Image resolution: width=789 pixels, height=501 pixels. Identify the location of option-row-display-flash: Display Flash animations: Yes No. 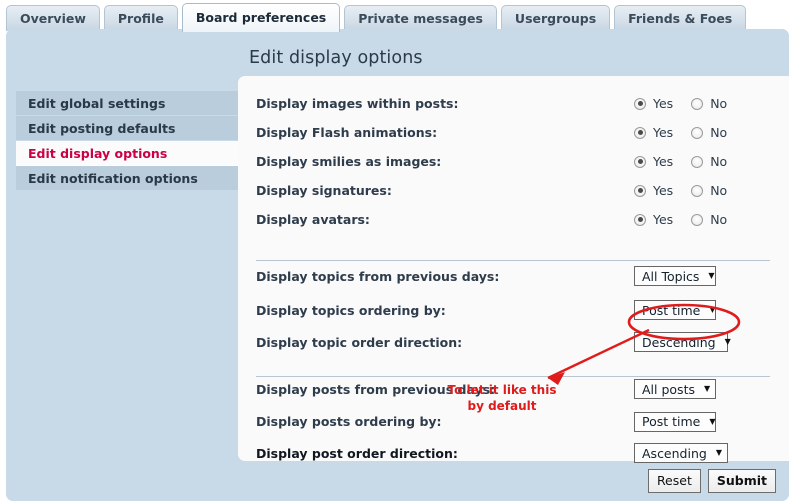
(513, 132).